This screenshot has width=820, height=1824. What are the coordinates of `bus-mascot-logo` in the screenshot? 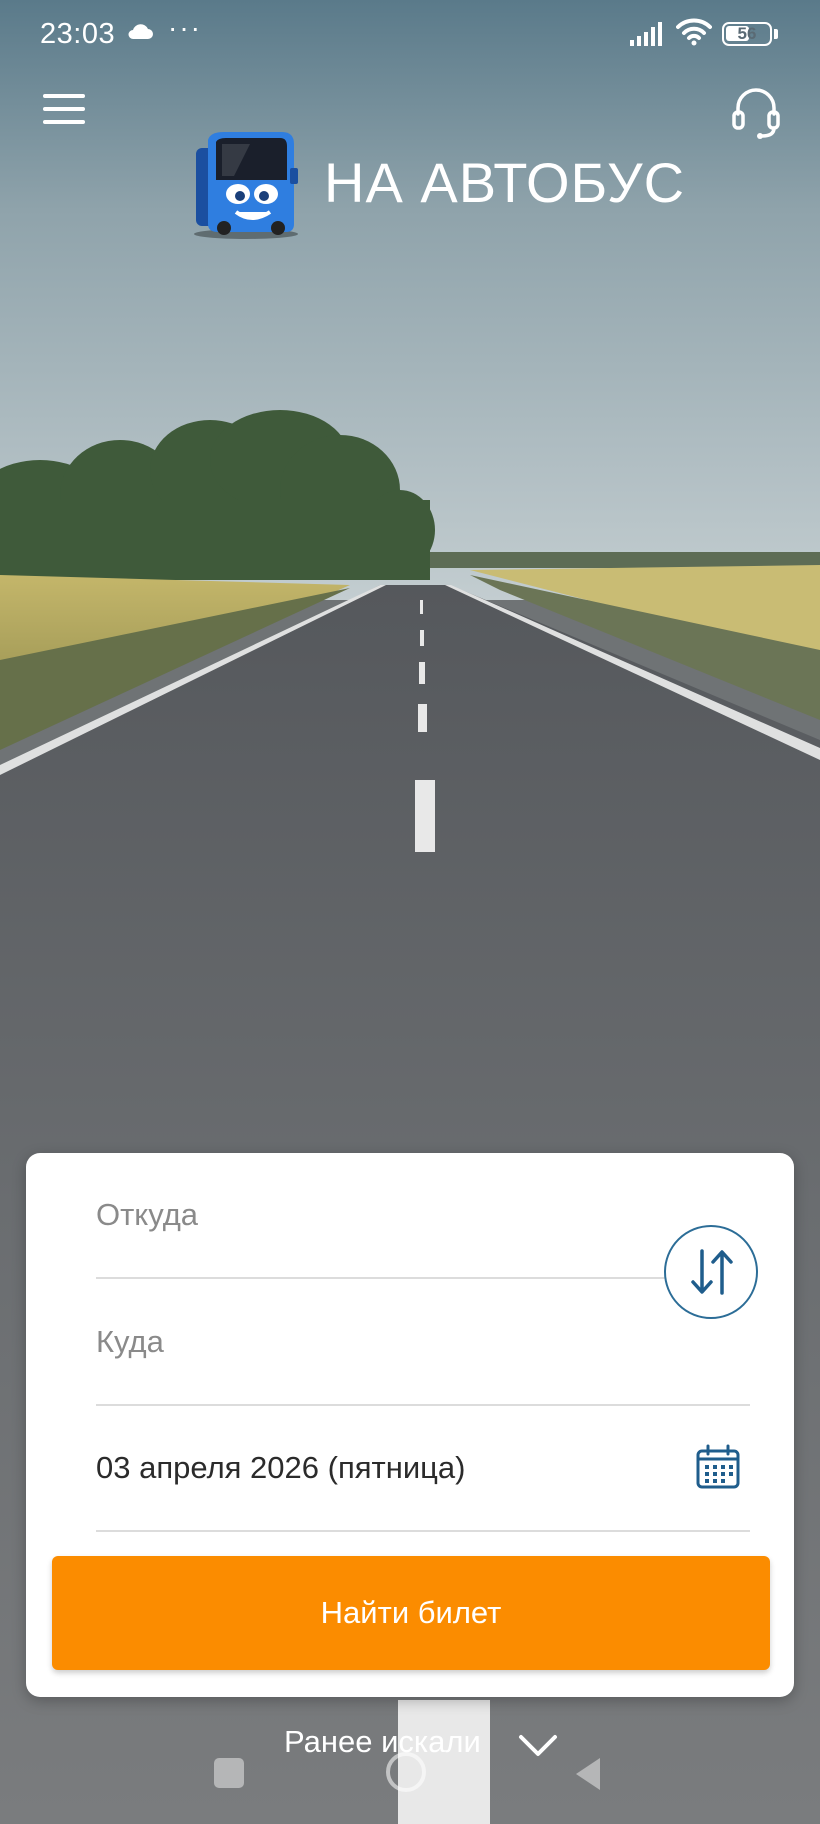 It's located at (246, 185).